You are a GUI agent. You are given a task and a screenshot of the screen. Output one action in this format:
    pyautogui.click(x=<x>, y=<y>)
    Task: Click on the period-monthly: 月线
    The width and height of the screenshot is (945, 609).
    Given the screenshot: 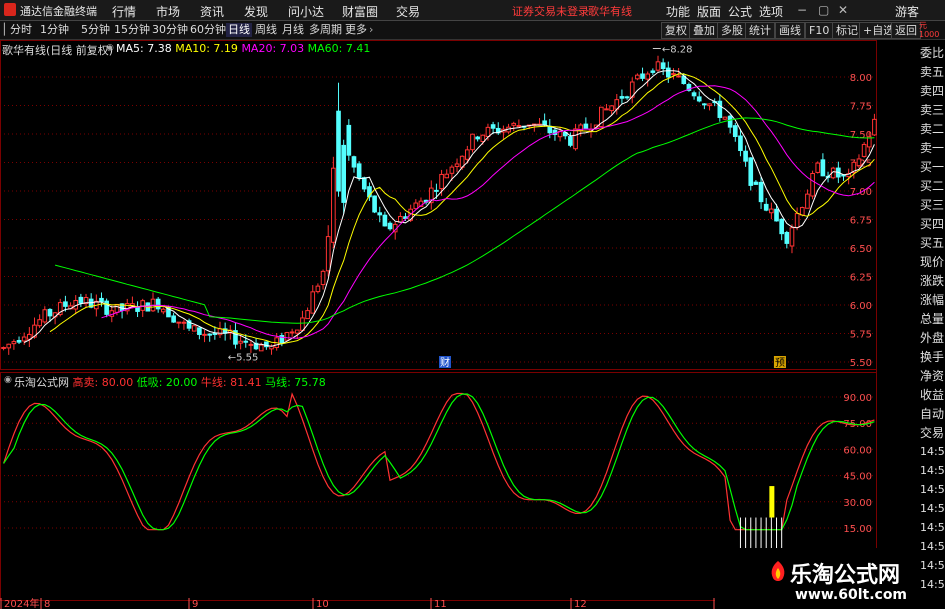 What is the action you would take?
    pyautogui.click(x=293, y=30)
    